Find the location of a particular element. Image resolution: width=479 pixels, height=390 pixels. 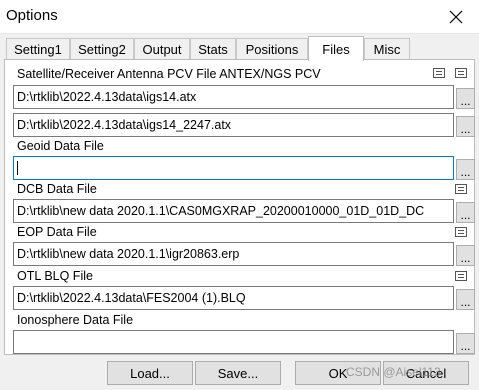

eop-field: D:\rtklib\new data 2020.1.1\igr20863.erp is located at coordinates (233, 254).